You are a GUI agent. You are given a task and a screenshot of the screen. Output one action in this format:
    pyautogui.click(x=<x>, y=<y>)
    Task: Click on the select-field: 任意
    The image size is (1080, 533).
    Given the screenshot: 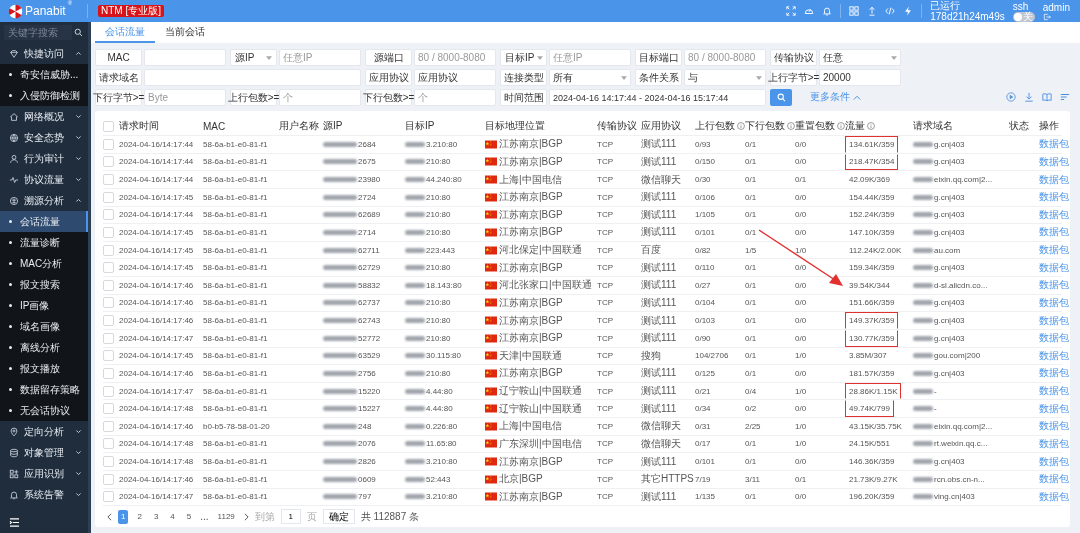 What is the action you would take?
    pyautogui.click(x=860, y=57)
    